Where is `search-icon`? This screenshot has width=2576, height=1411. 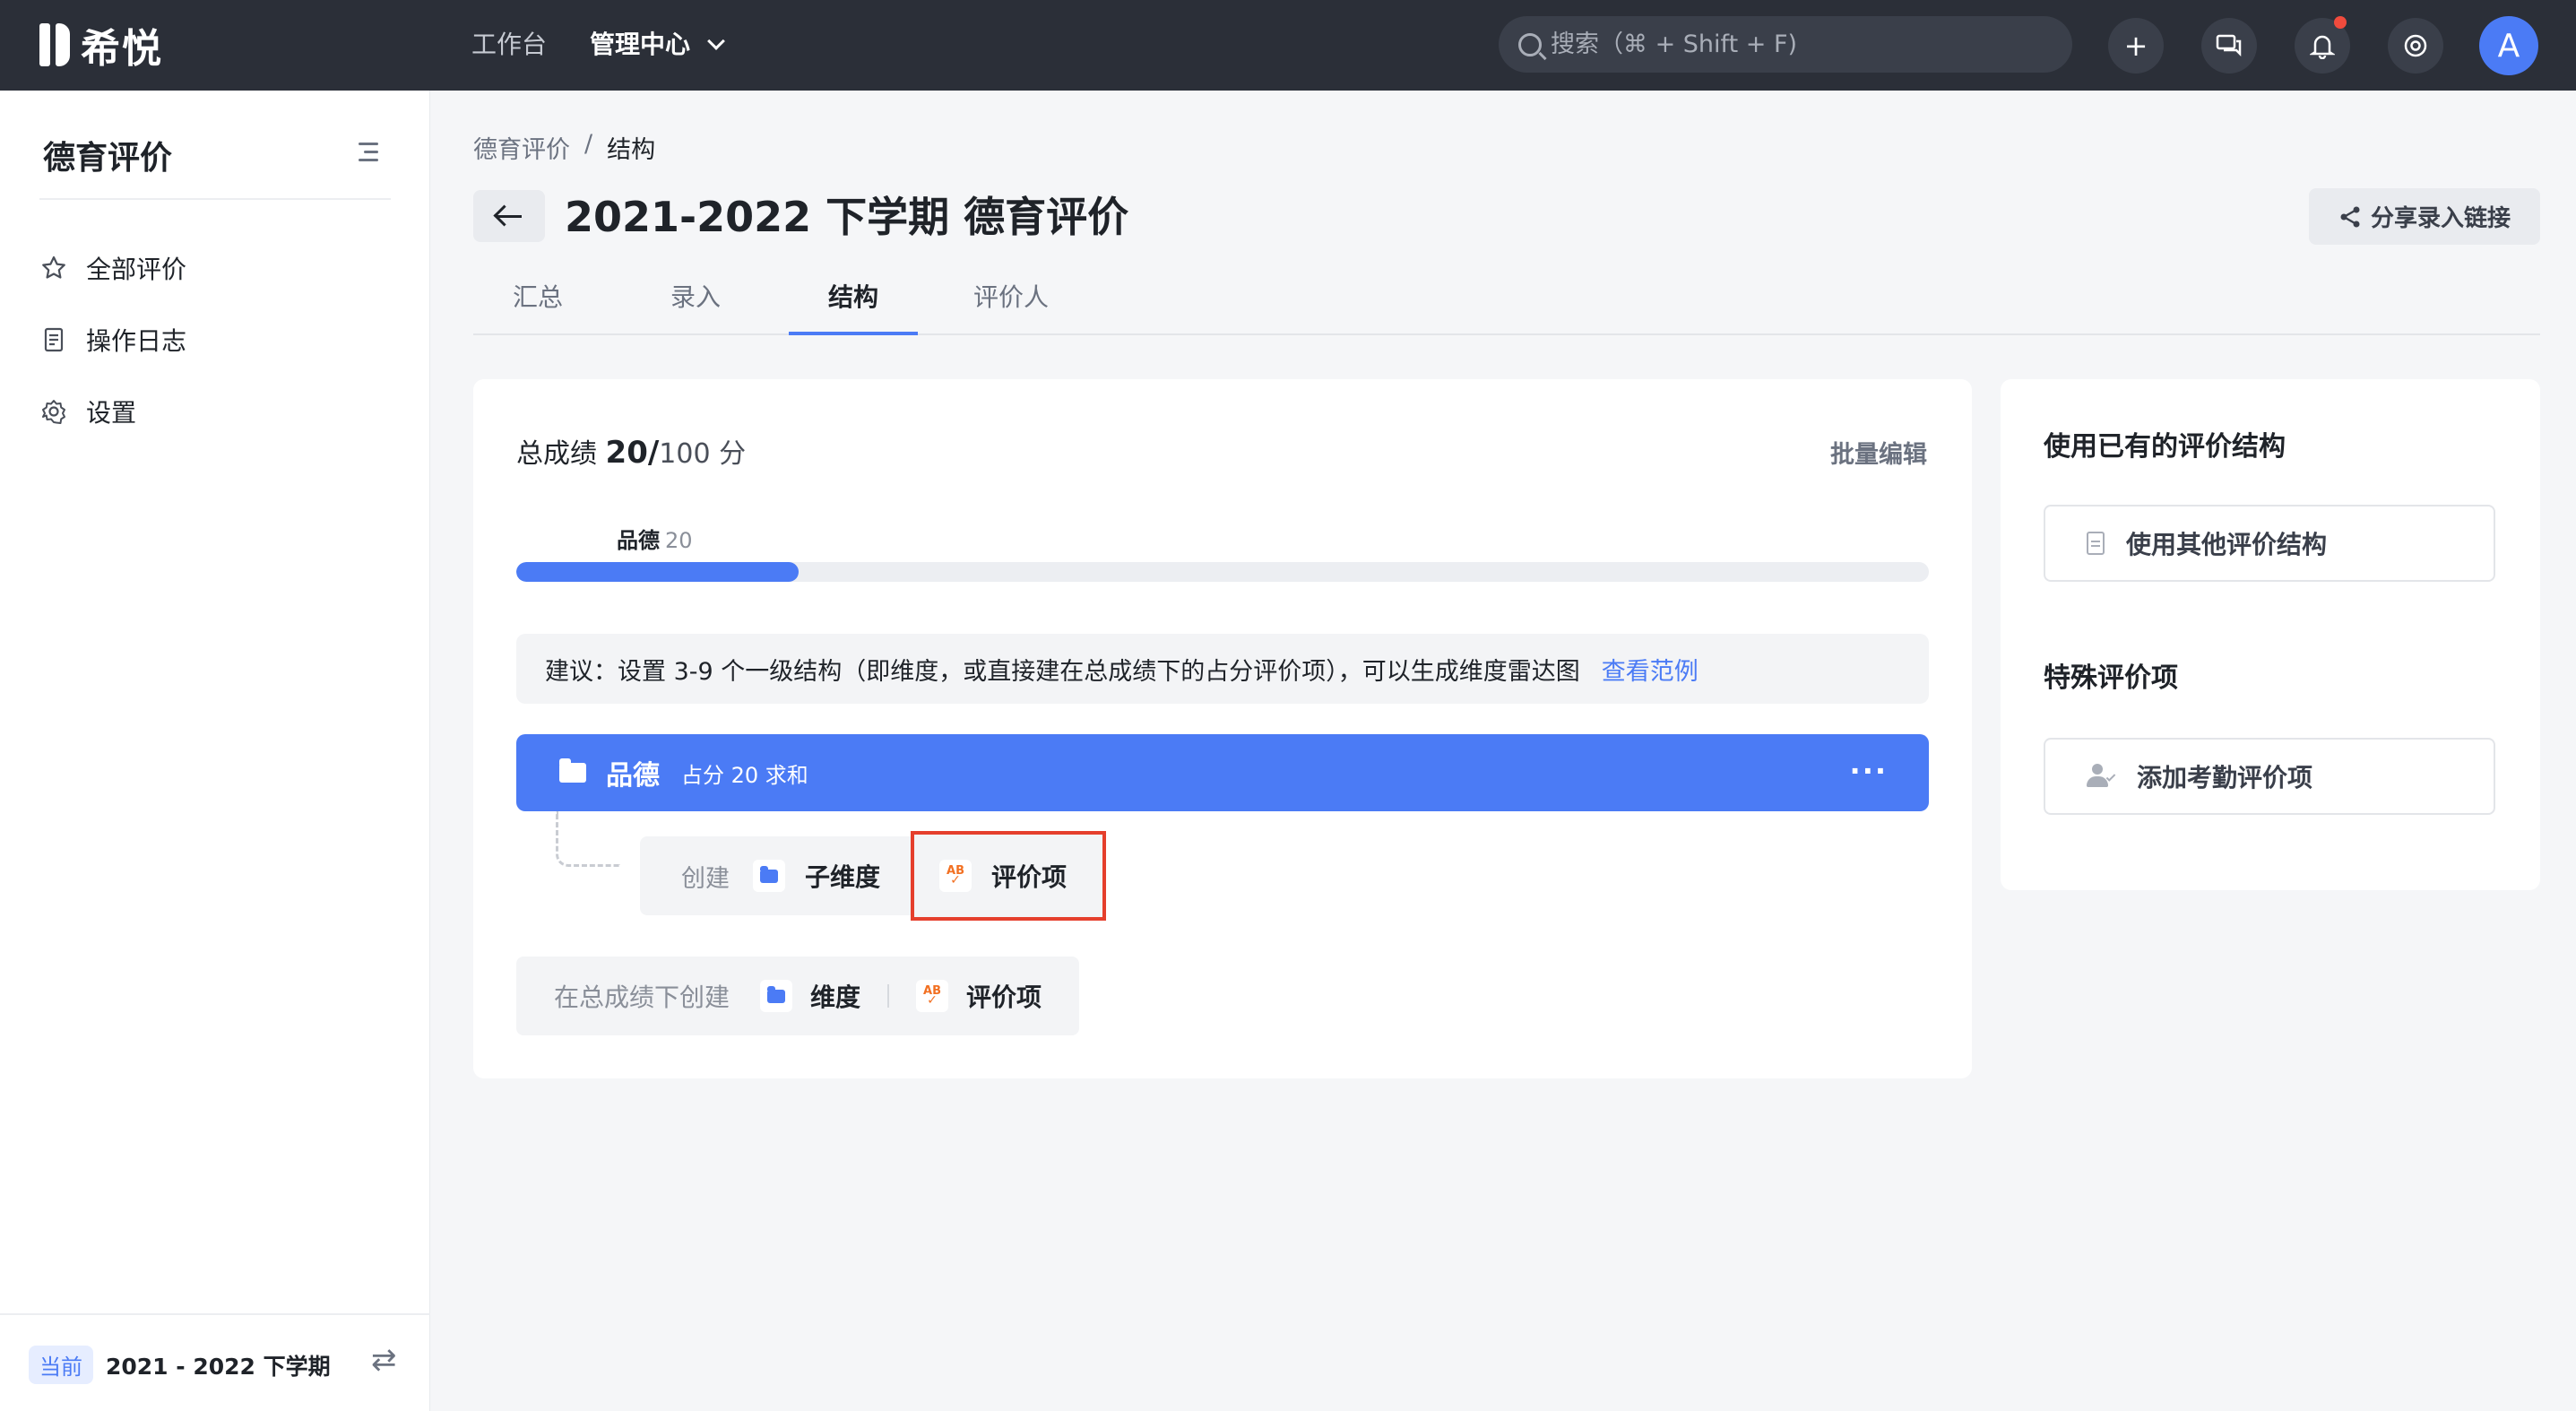
search-icon is located at coordinates (1530, 44).